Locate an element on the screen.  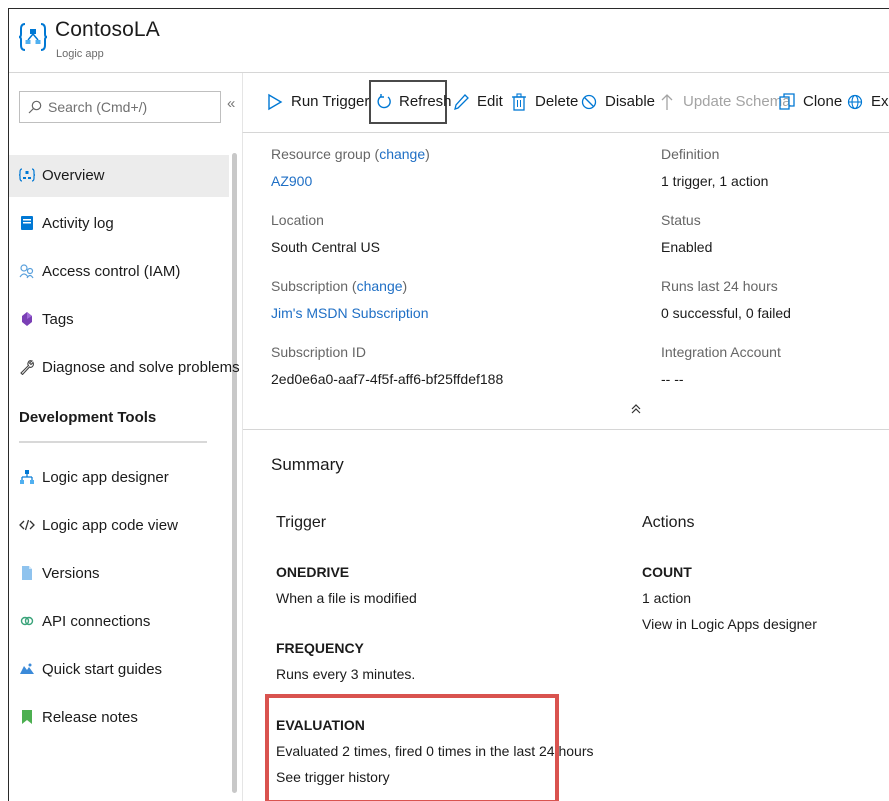
iam-icon is located at coordinates (26, 271).